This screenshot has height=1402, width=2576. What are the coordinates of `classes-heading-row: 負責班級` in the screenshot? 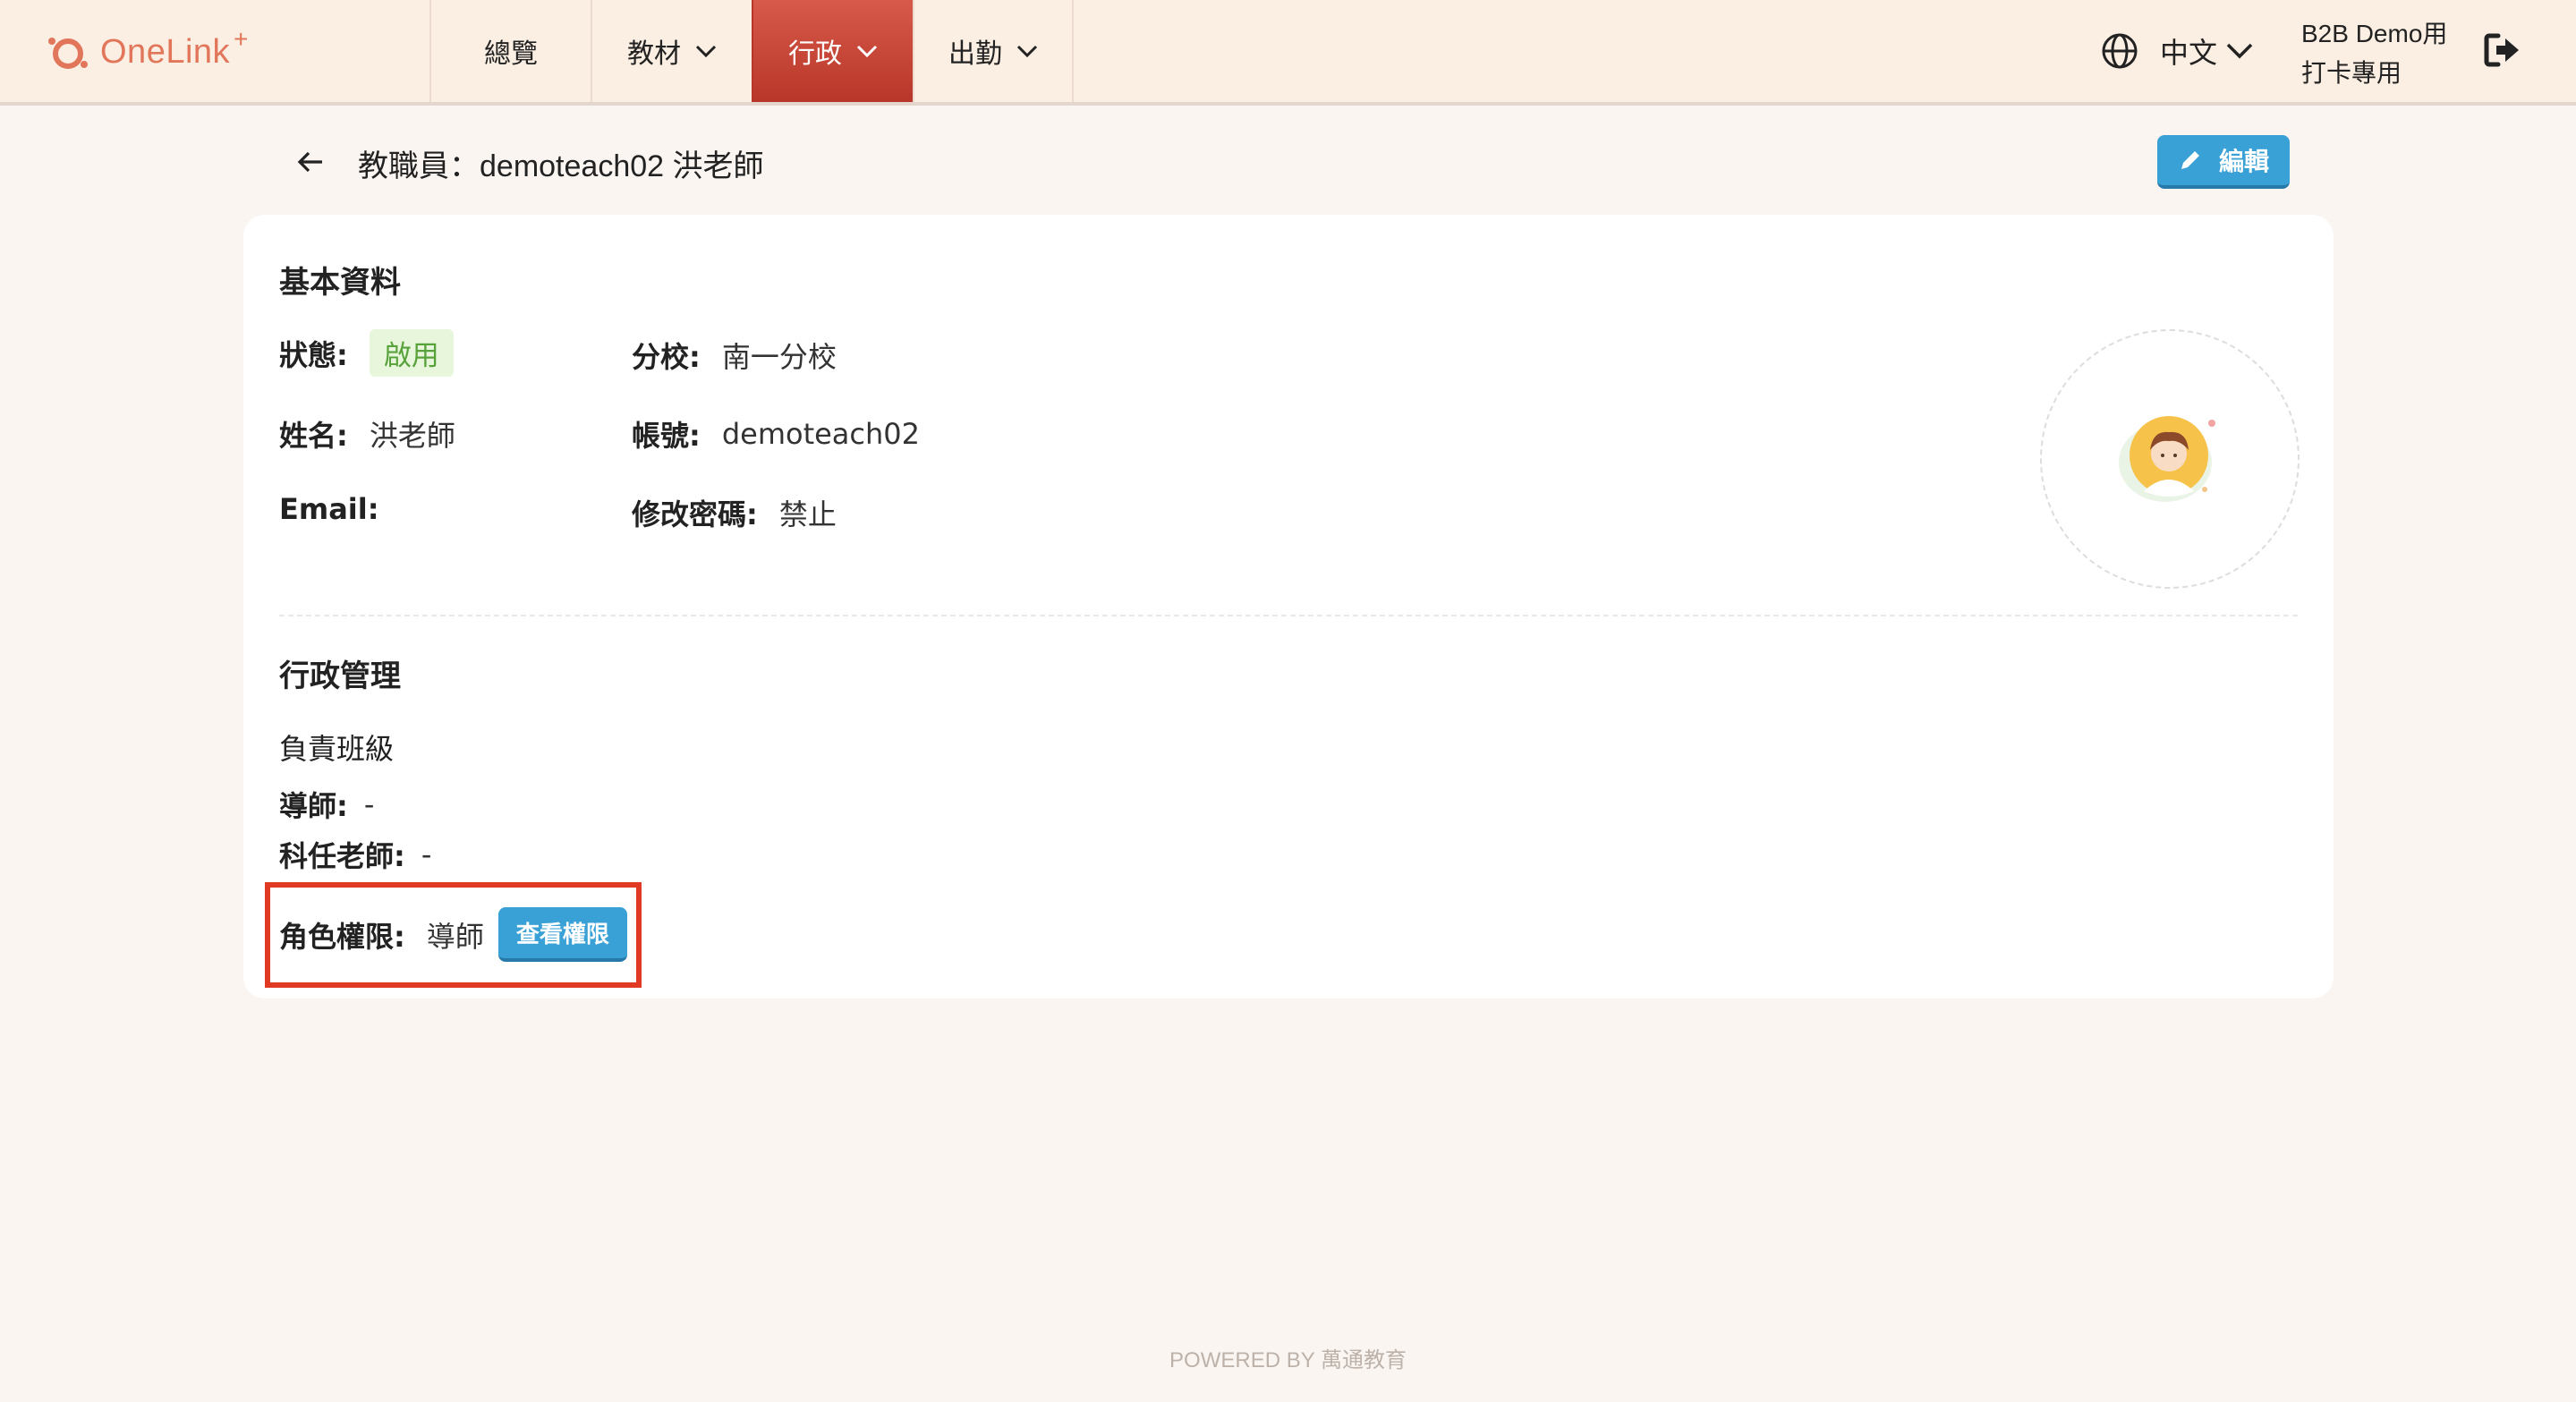 It's located at (347, 747).